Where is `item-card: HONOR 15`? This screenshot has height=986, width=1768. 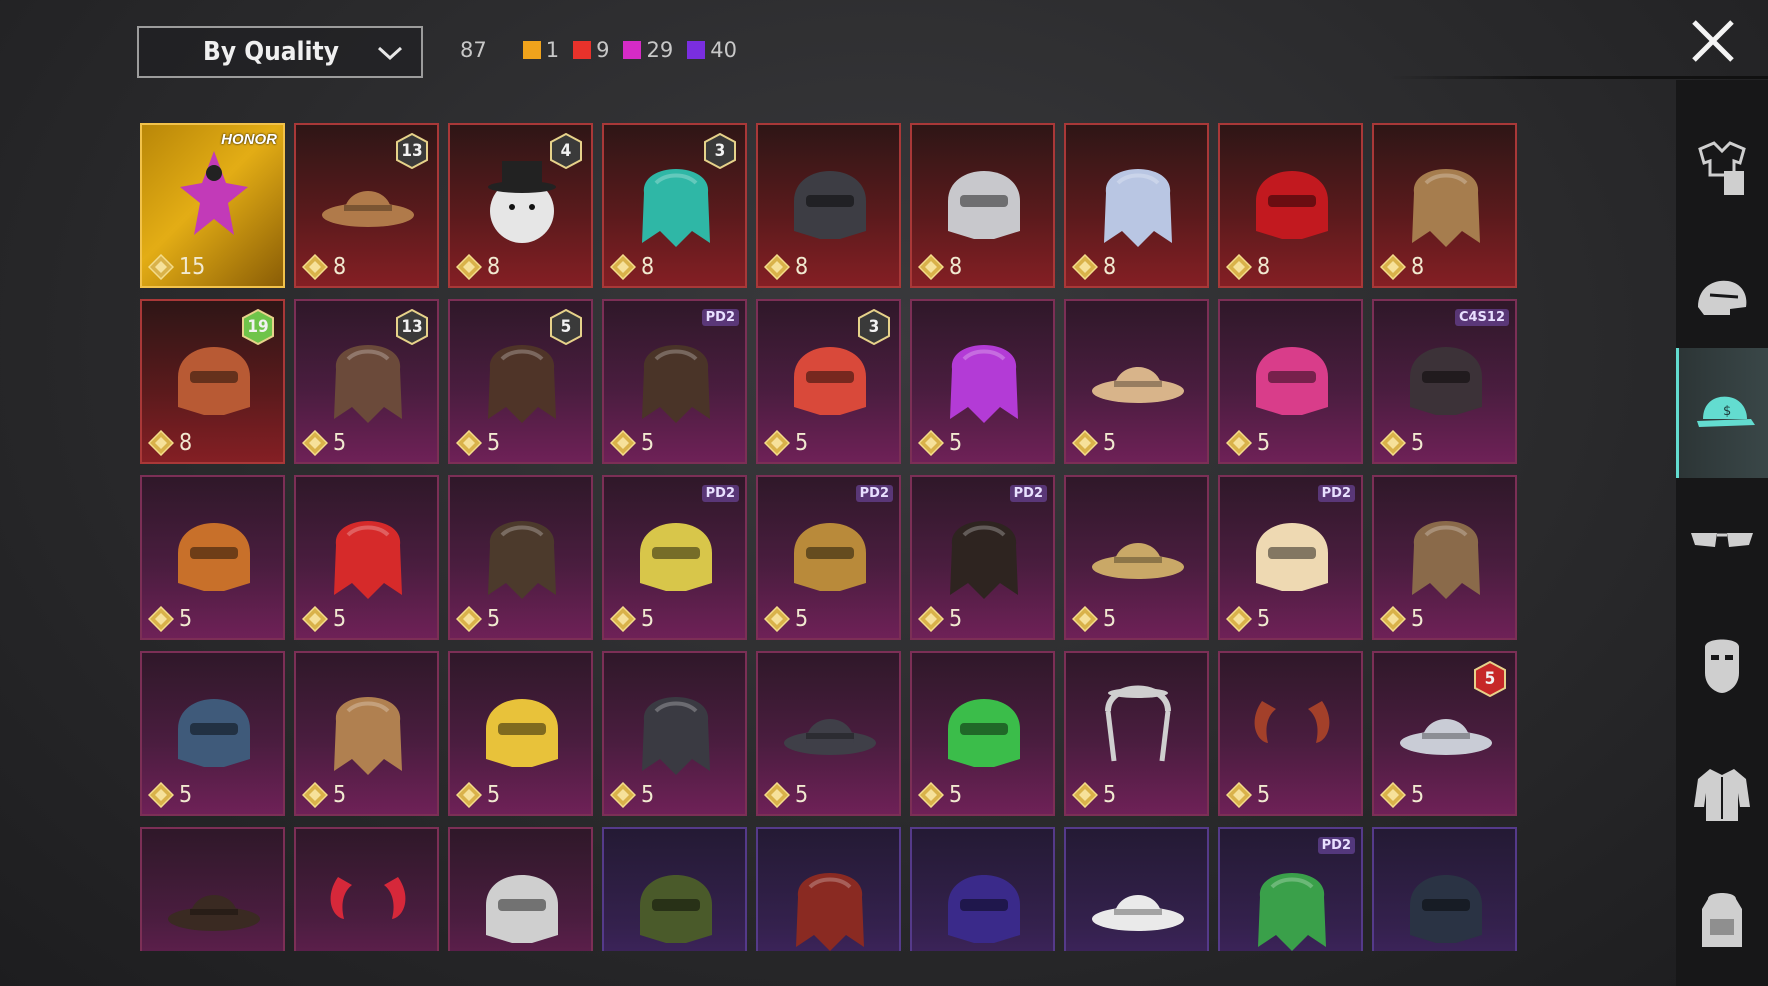 item-card: HONOR 15 is located at coordinates (212, 205).